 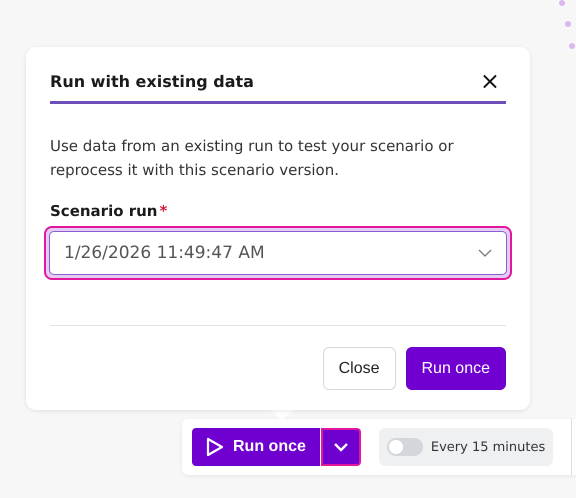 I want to click on scenario-run-select: 1/26/2026 11:49:47 AM, so click(x=278, y=253).